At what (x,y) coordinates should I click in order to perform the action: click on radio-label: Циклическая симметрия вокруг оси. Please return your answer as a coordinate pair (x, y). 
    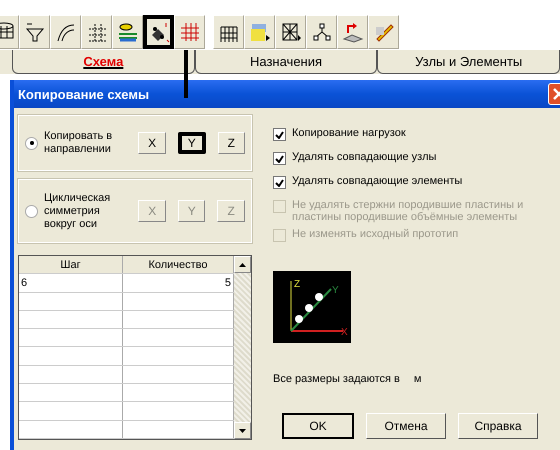
    Looking at the image, I should click on (78, 211).